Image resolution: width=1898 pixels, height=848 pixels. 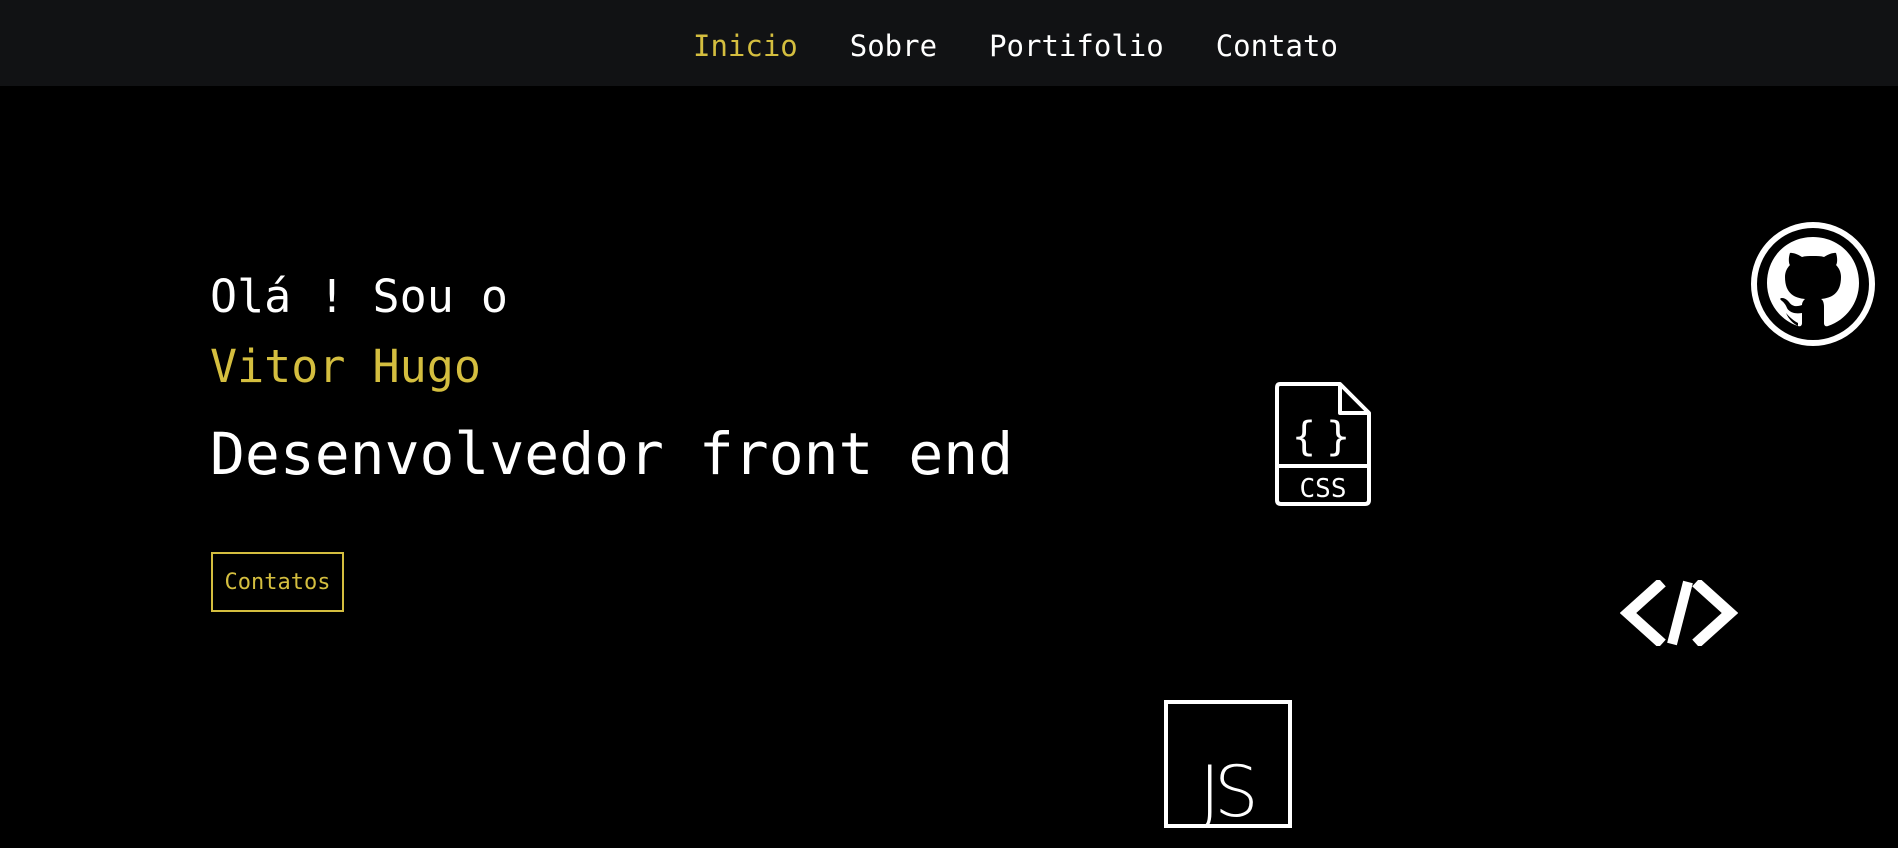 What do you see at coordinates (1076, 46) in the screenshot?
I see `nav-link-portifolio: Portifolio` at bounding box center [1076, 46].